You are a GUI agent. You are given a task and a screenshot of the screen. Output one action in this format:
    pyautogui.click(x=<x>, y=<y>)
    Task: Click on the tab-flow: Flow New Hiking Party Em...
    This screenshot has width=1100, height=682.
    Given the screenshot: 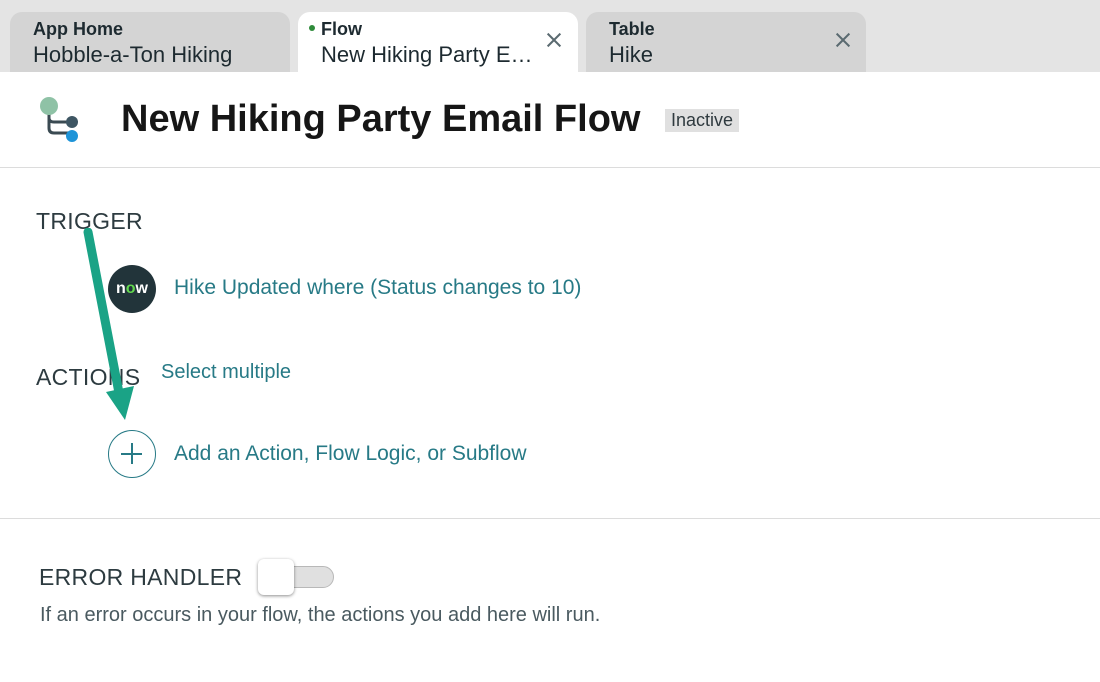 What is the action you would take?
    pyautogui.click(x=438, y=42)
    